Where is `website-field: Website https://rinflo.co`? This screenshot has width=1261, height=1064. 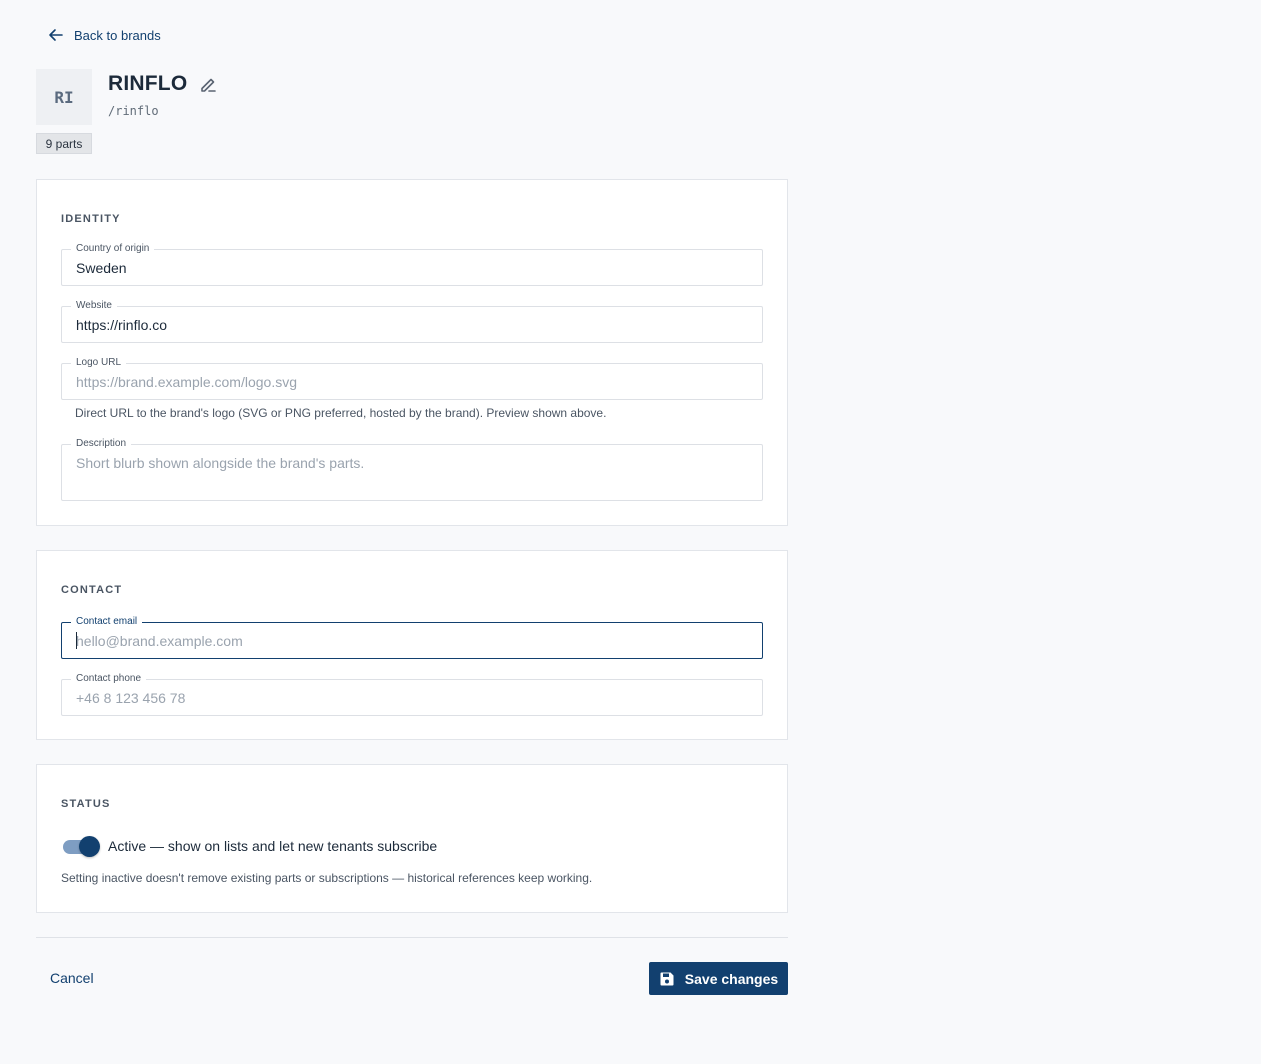 website-field: Website https://rinflo.co is located at coordinates (412, 321).